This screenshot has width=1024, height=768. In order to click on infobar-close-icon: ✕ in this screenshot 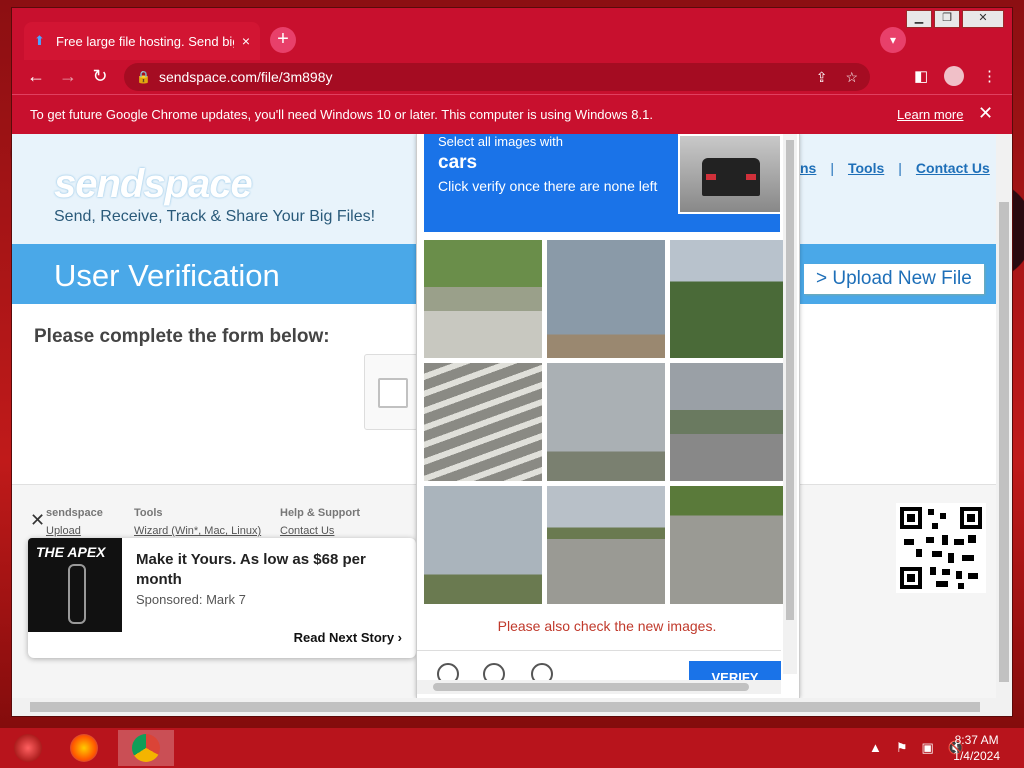, I will do `click(985, 113)`.